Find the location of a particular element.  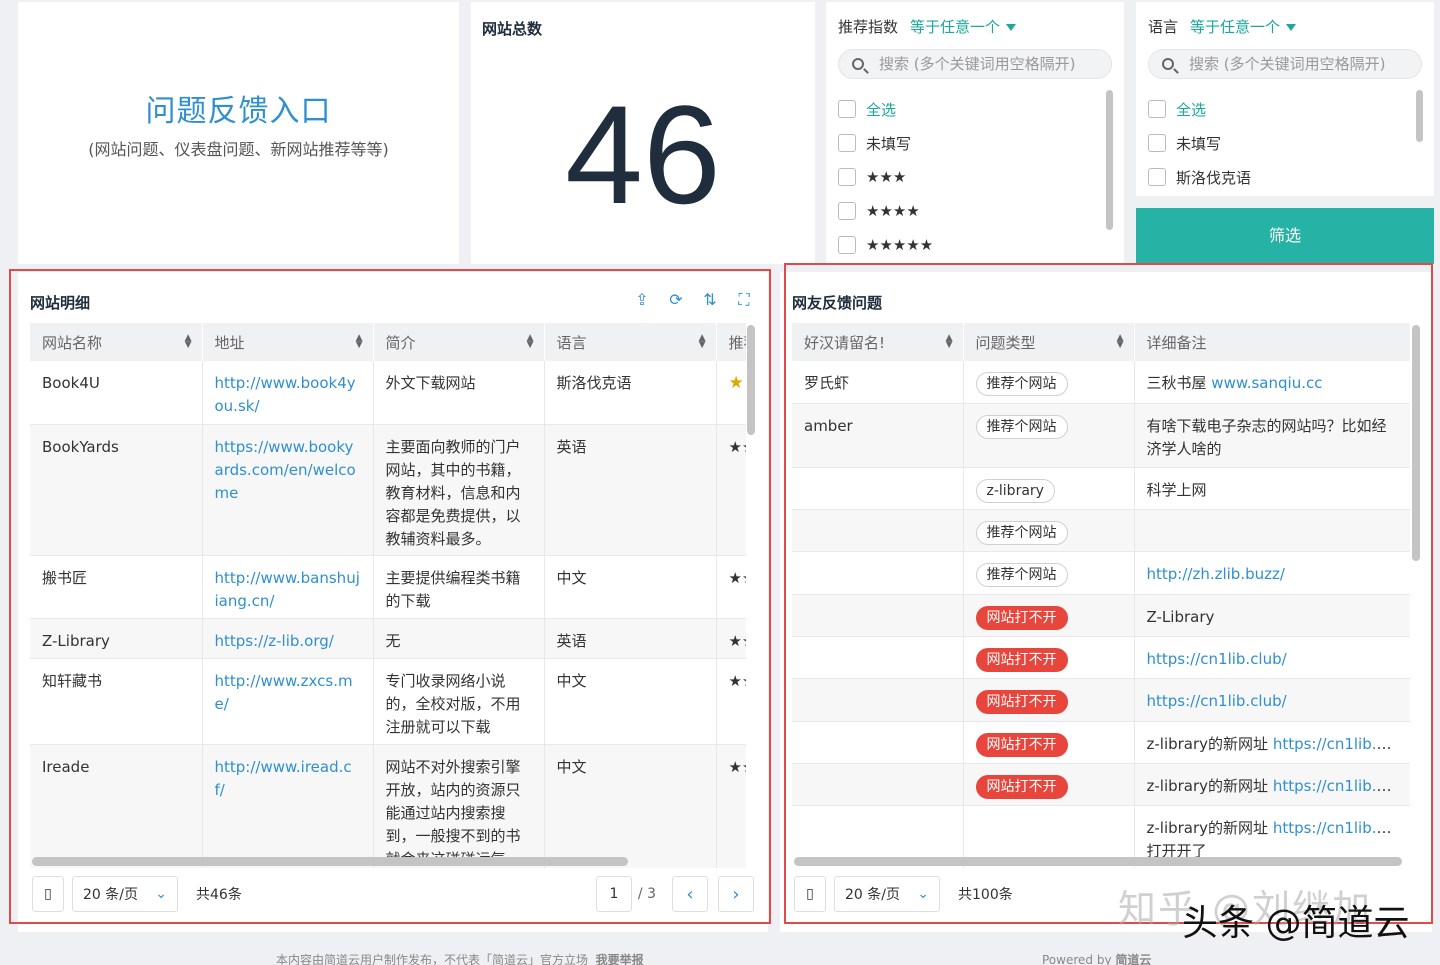

column-header: 好汉请留名! ▲ ▼ is located at coordinates (878, 342).